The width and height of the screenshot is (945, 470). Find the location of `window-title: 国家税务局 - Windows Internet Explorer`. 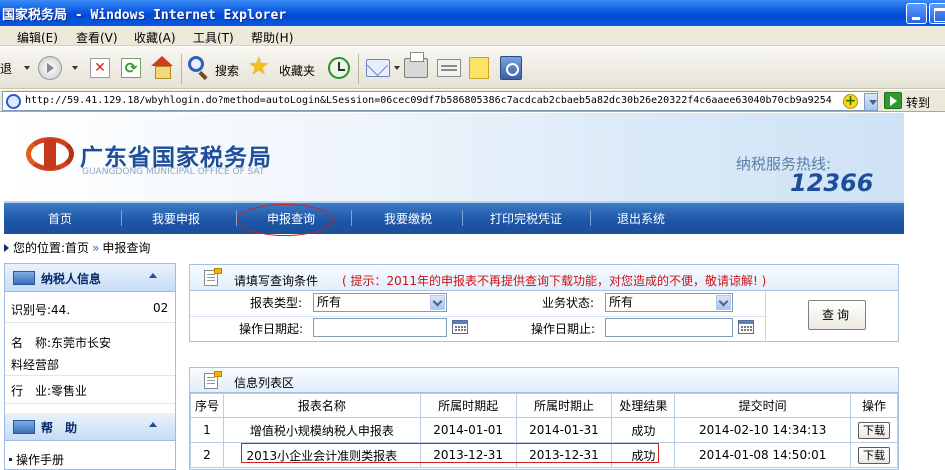

window-title: 国家税务局 - Windows Internet Explorer is located at coordinates (144, 15).